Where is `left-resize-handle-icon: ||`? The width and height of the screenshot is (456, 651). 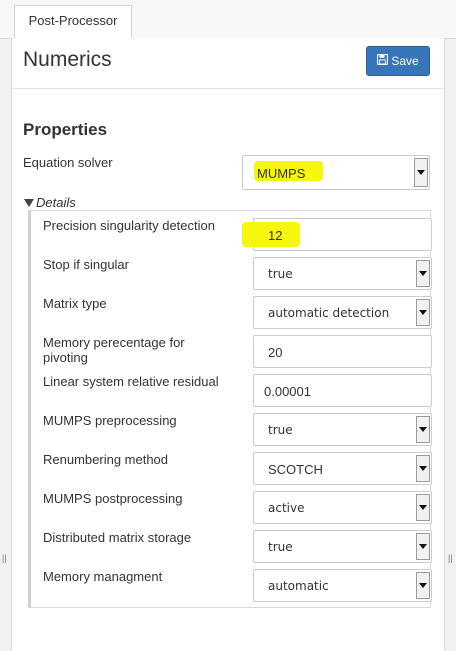
left-resize-handle-icon: || is located at coordinates (4, 558).